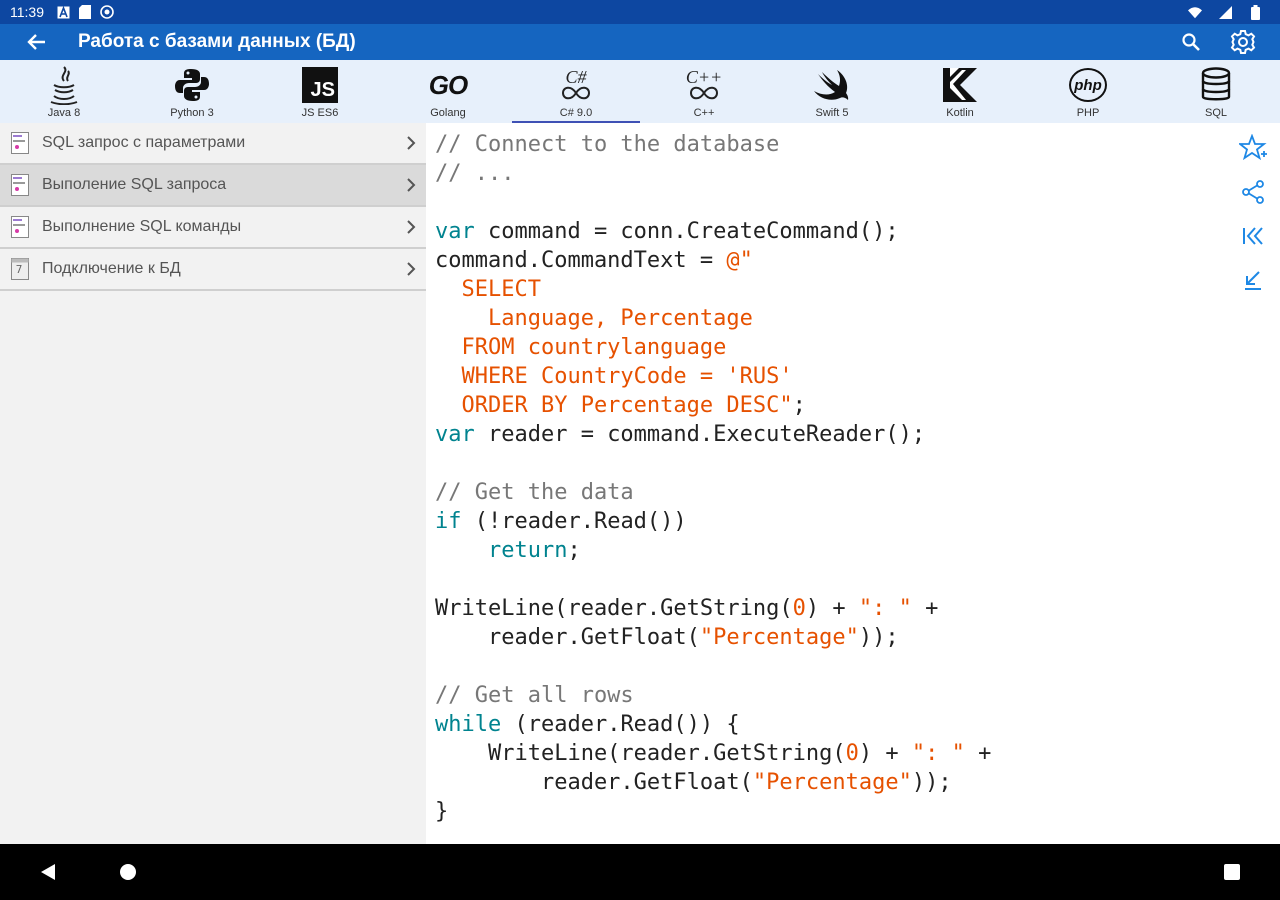 The height and width of the screenshot is (900, 1280). Describe the element at coordinates (20, 143) in the screenshot. I see `code-file-icon` at that location.